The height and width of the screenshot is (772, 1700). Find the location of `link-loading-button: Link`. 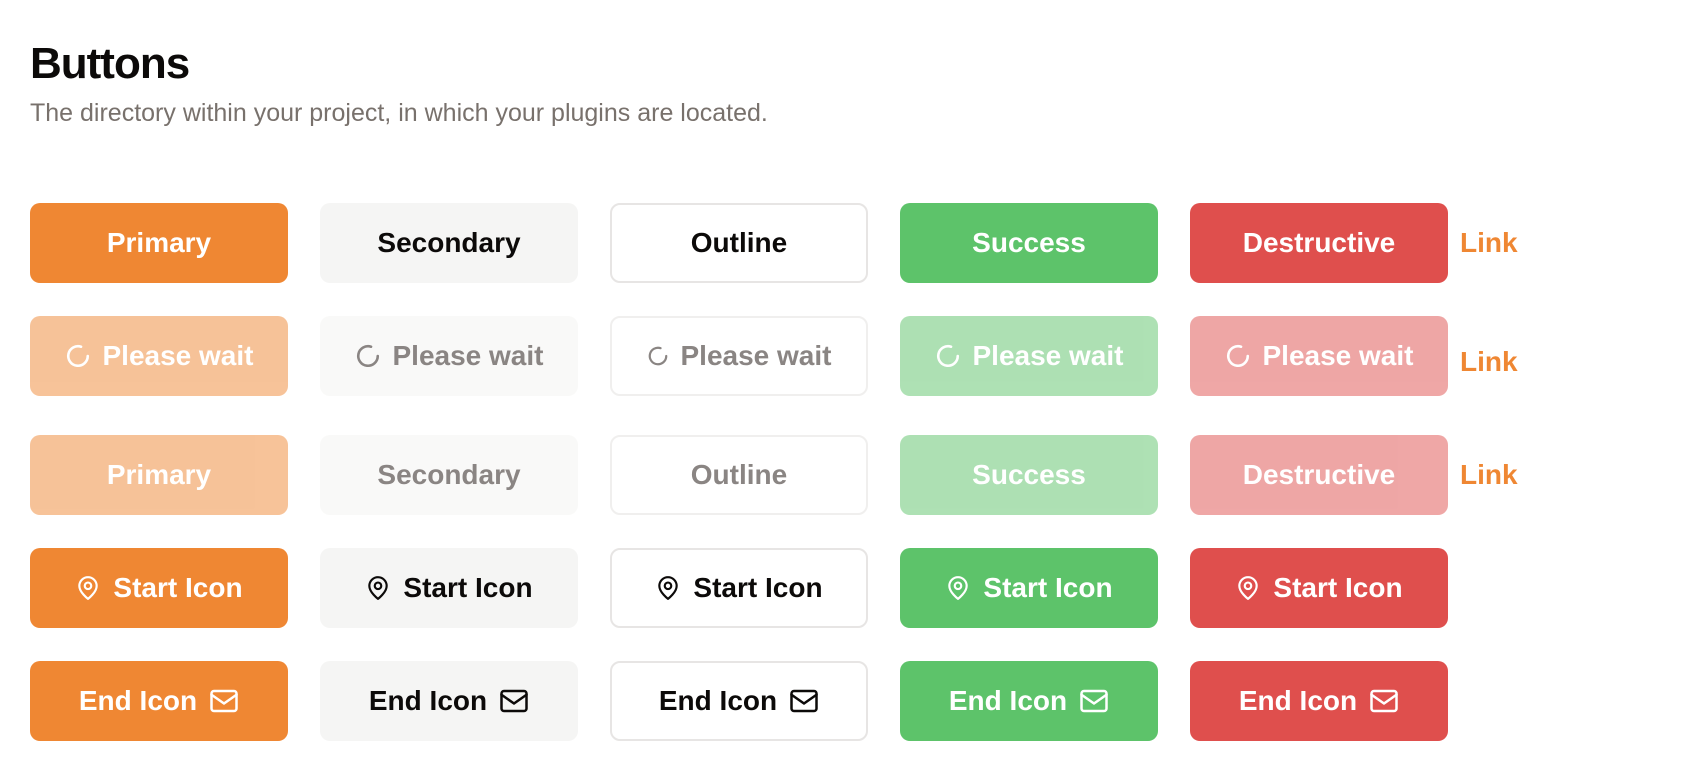

link-loading-button: Link is located at coordinates (1489, 362).